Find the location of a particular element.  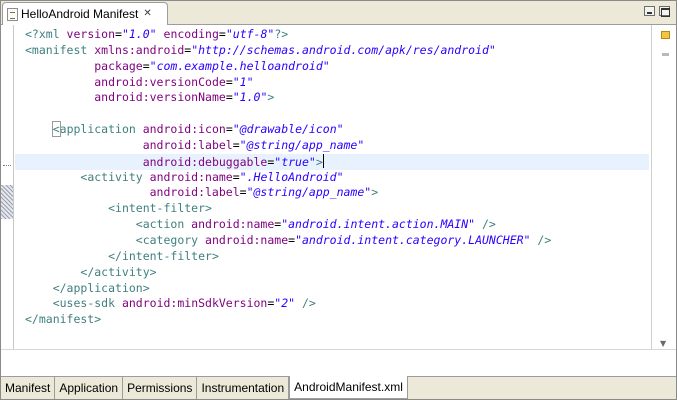

code-line: </activity> is located at coordinates (332, 273).